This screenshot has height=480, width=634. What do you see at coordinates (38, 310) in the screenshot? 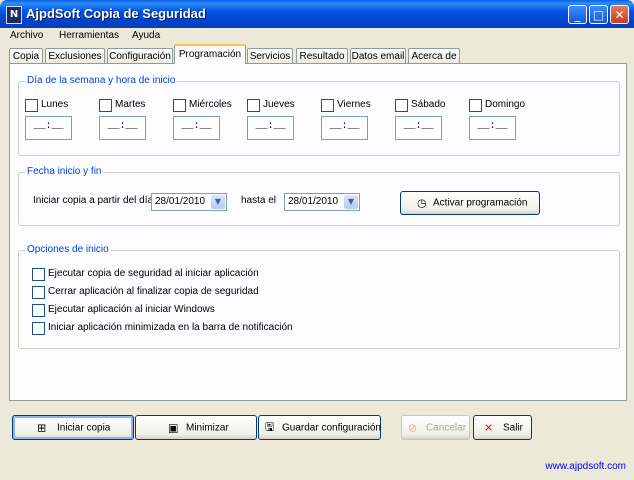
I see `option-checkbox-run-on-windows-start` at bounding box center [38, 310].